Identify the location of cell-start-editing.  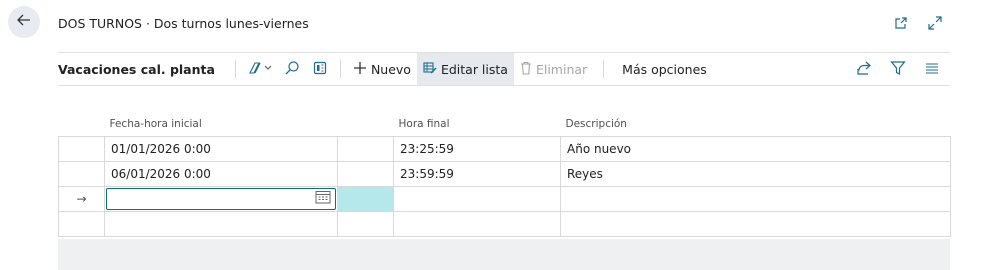
(221, 198).